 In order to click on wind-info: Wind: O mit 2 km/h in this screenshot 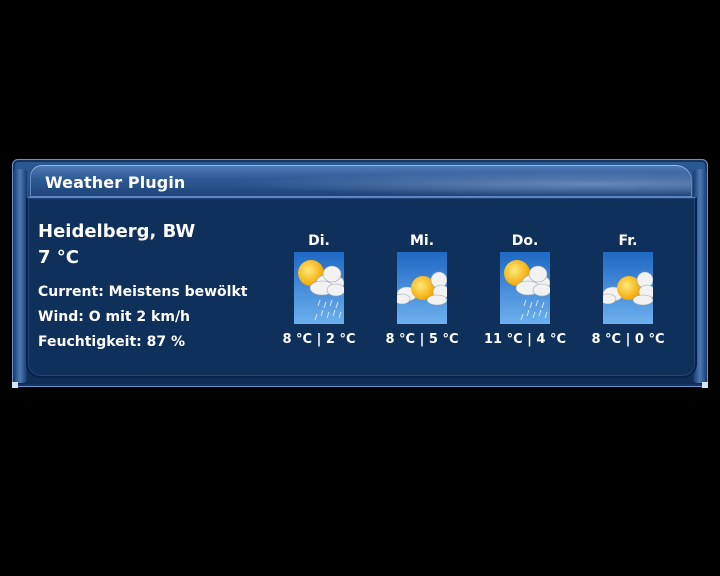, I will do `click(114, 317)`.